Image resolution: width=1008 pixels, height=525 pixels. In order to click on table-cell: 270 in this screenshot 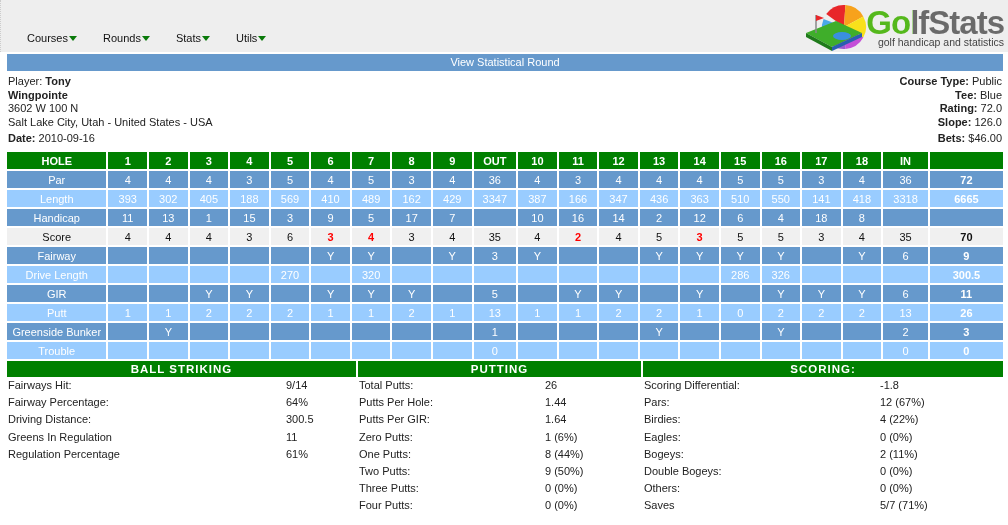, I will do `click(290, 274)`.